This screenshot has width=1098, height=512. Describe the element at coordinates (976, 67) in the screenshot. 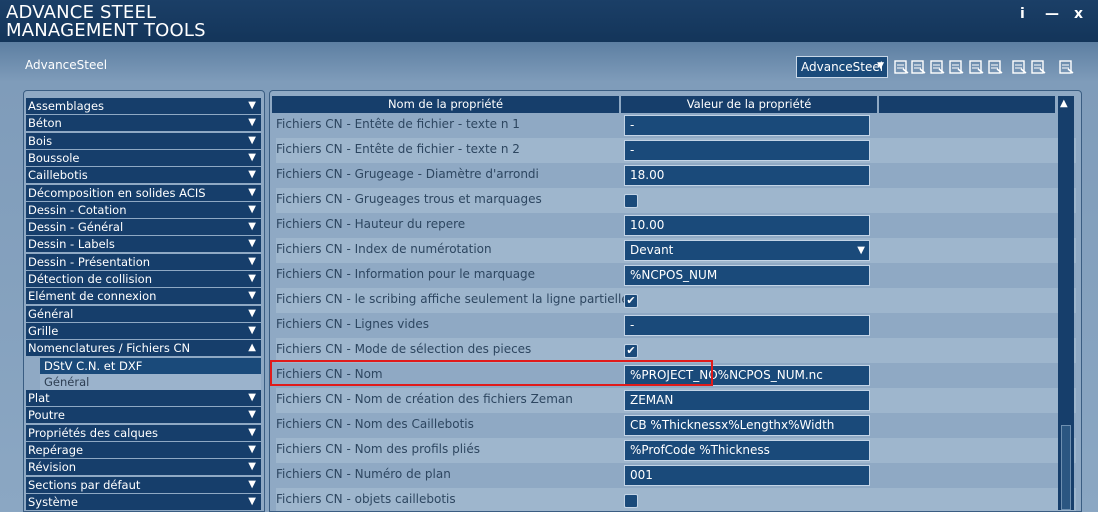

I see `table-search-icon` at that location.